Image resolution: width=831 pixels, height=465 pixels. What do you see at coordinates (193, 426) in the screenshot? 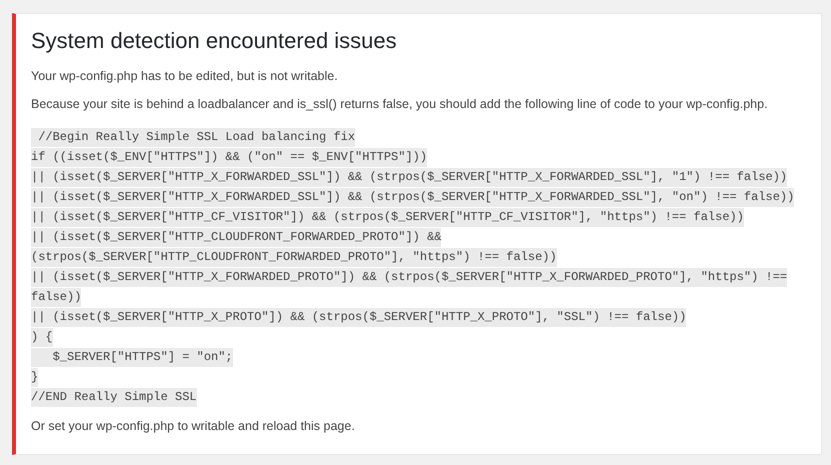
I see `notice-text: Or set your wp-config.php to writable and reload this page.` at bounding box center [193, 426].